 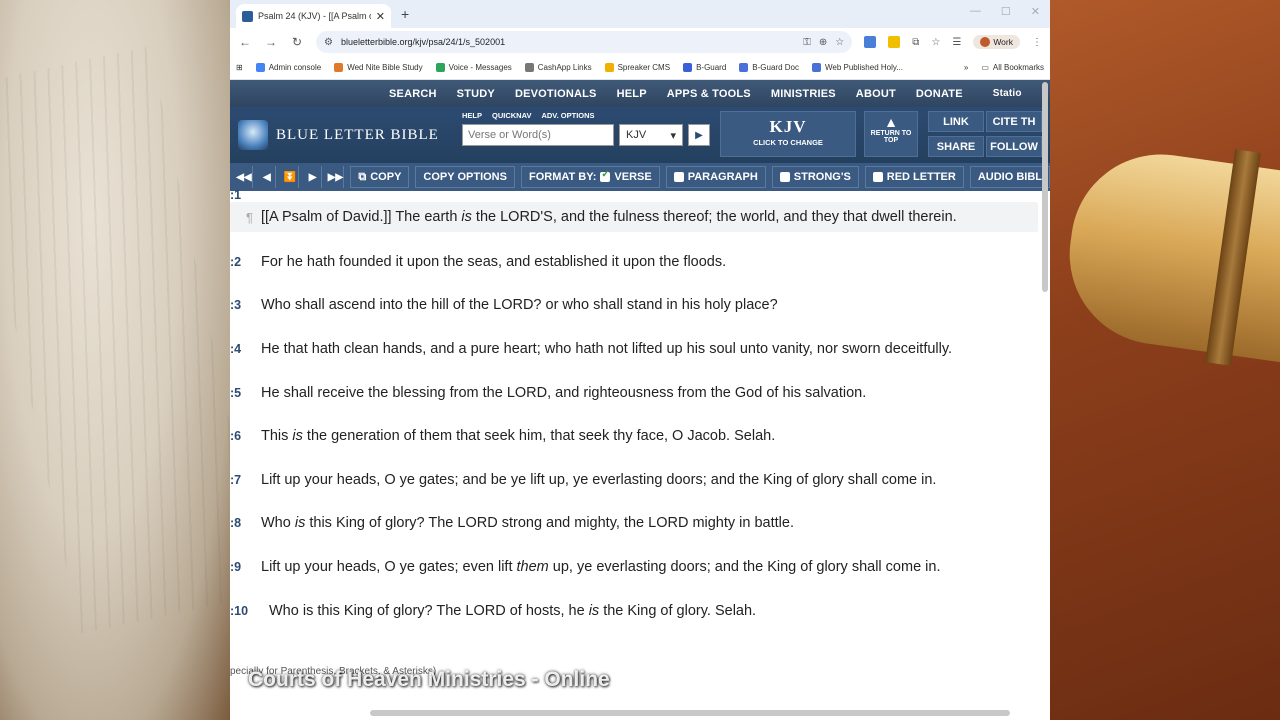 I want to click on version-change-box: KJV CLICK TO CHANGE, so click(x=788, y=134).